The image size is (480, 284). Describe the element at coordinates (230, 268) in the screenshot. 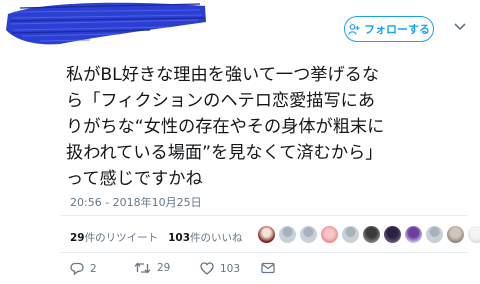

I see `like-count: 103` at that location.